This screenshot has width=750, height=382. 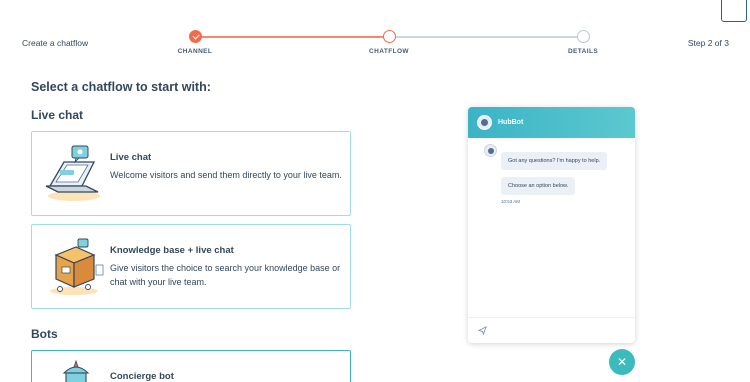 I want to click on progress-stepper: CHANNEL CHATFLOW DETAILS, so click(x=388, y=45).